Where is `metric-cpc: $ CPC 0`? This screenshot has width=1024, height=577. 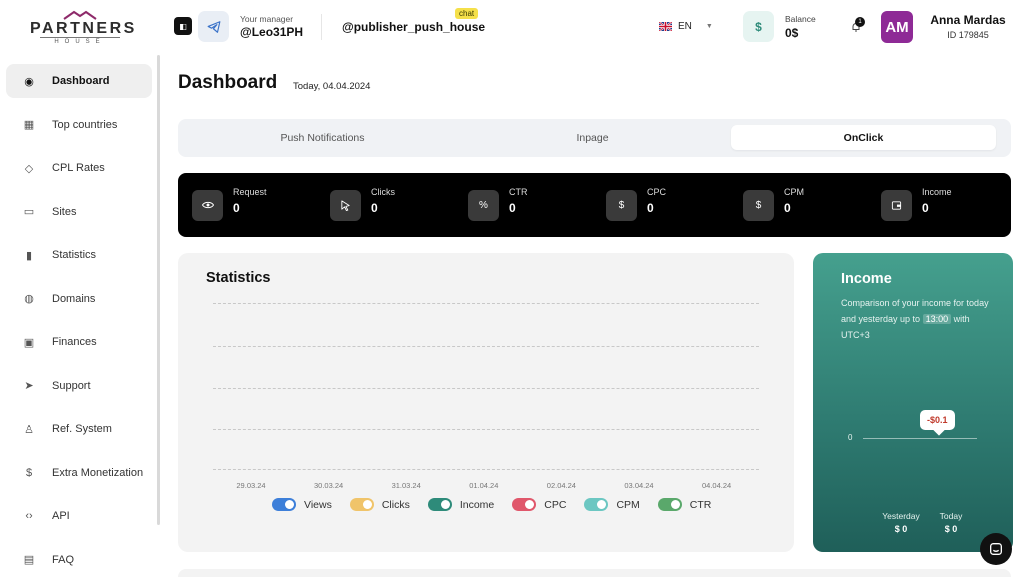 metric-cpc: $ CPC 0 is located at coordinates (636, 204).